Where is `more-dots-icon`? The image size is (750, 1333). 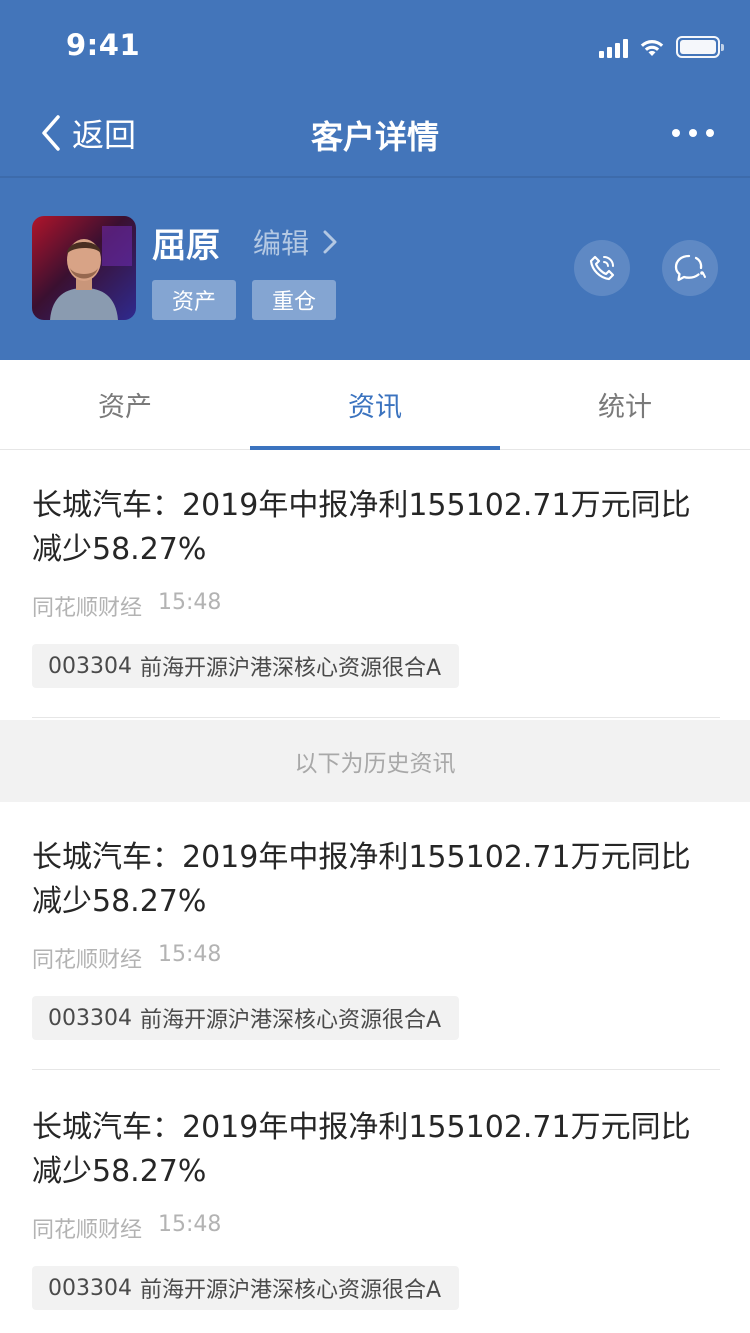 more-dots-icon is located at coordinates (693, 133).